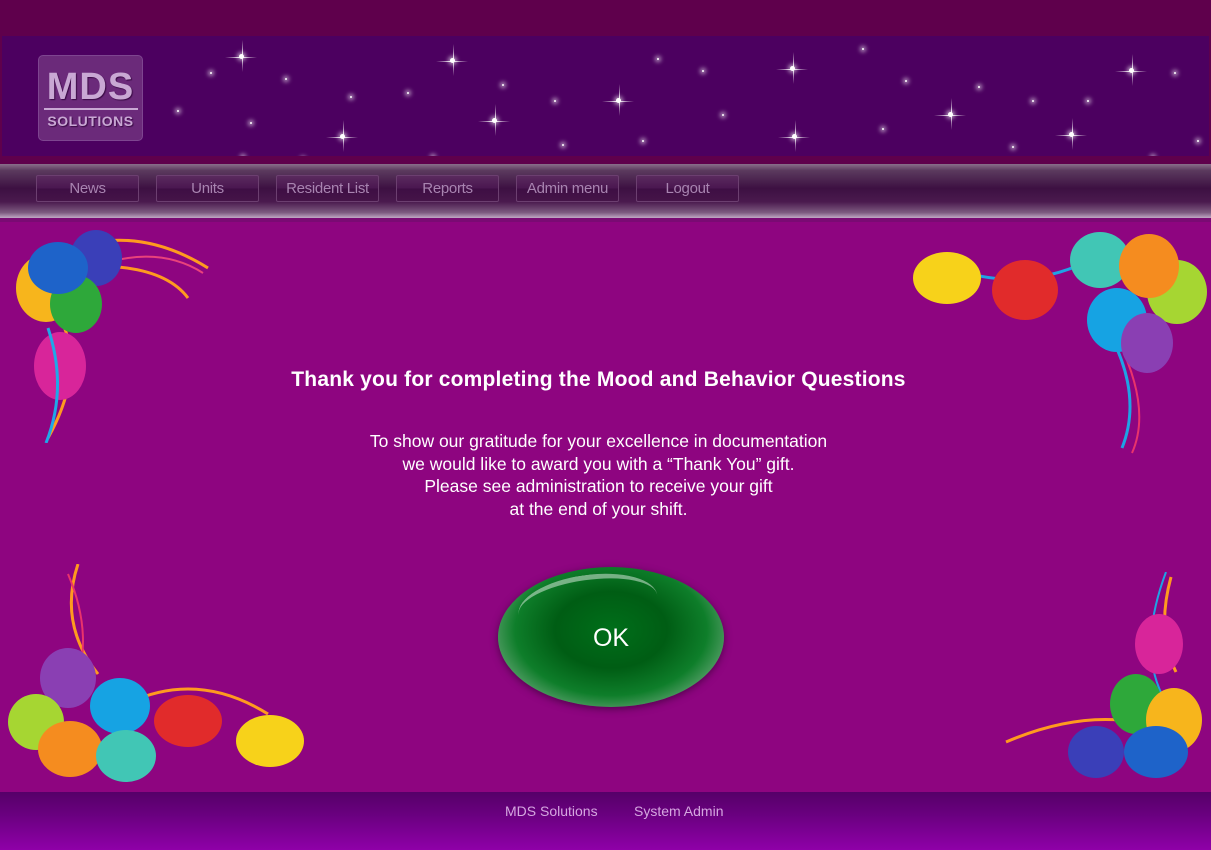 This screenshot has width=1211, height=850. What do you see at coordinates (447, 188) in the screenshot?
I see `nav-reports-button: Reports` at bounding box center [447, 188].